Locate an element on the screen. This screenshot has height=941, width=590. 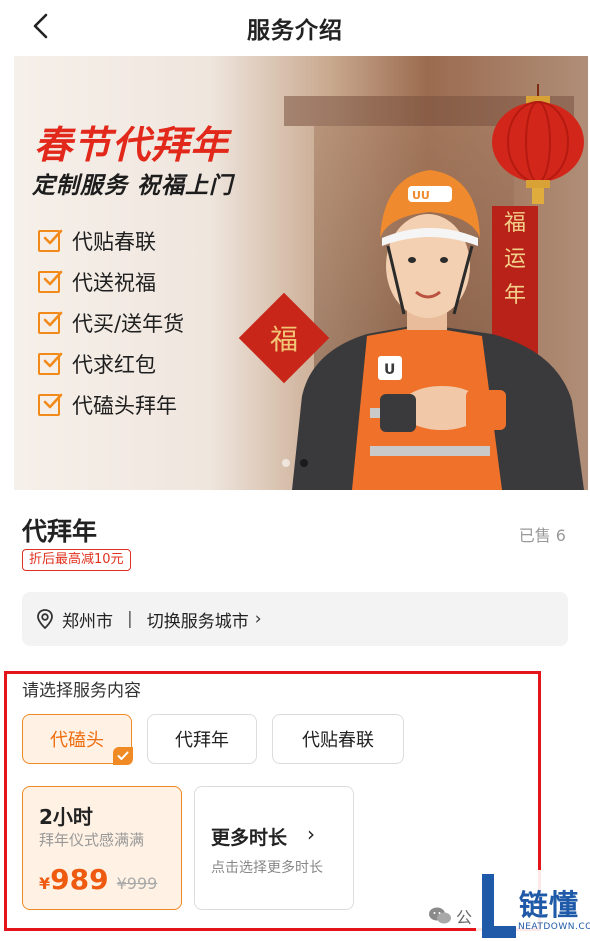
banner-subtitle: 定制服务 祝福上门 is located at coordinates (133, 186).